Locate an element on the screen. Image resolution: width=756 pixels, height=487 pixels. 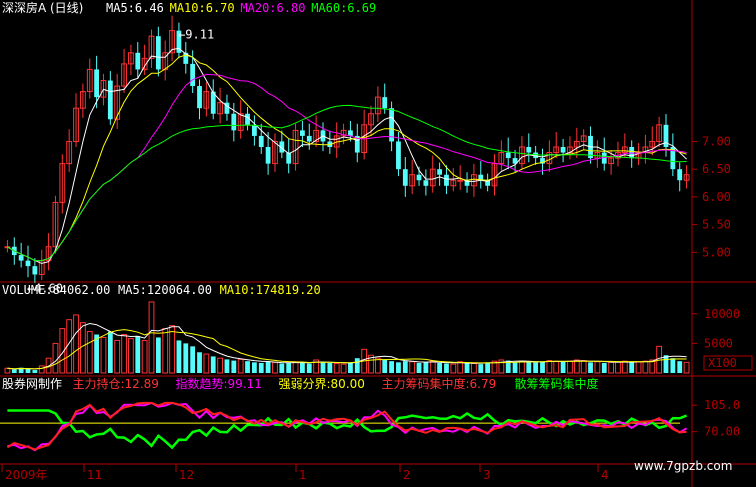
ma-legend-0: MA5:6.46 is located at coordinates (135, 8).